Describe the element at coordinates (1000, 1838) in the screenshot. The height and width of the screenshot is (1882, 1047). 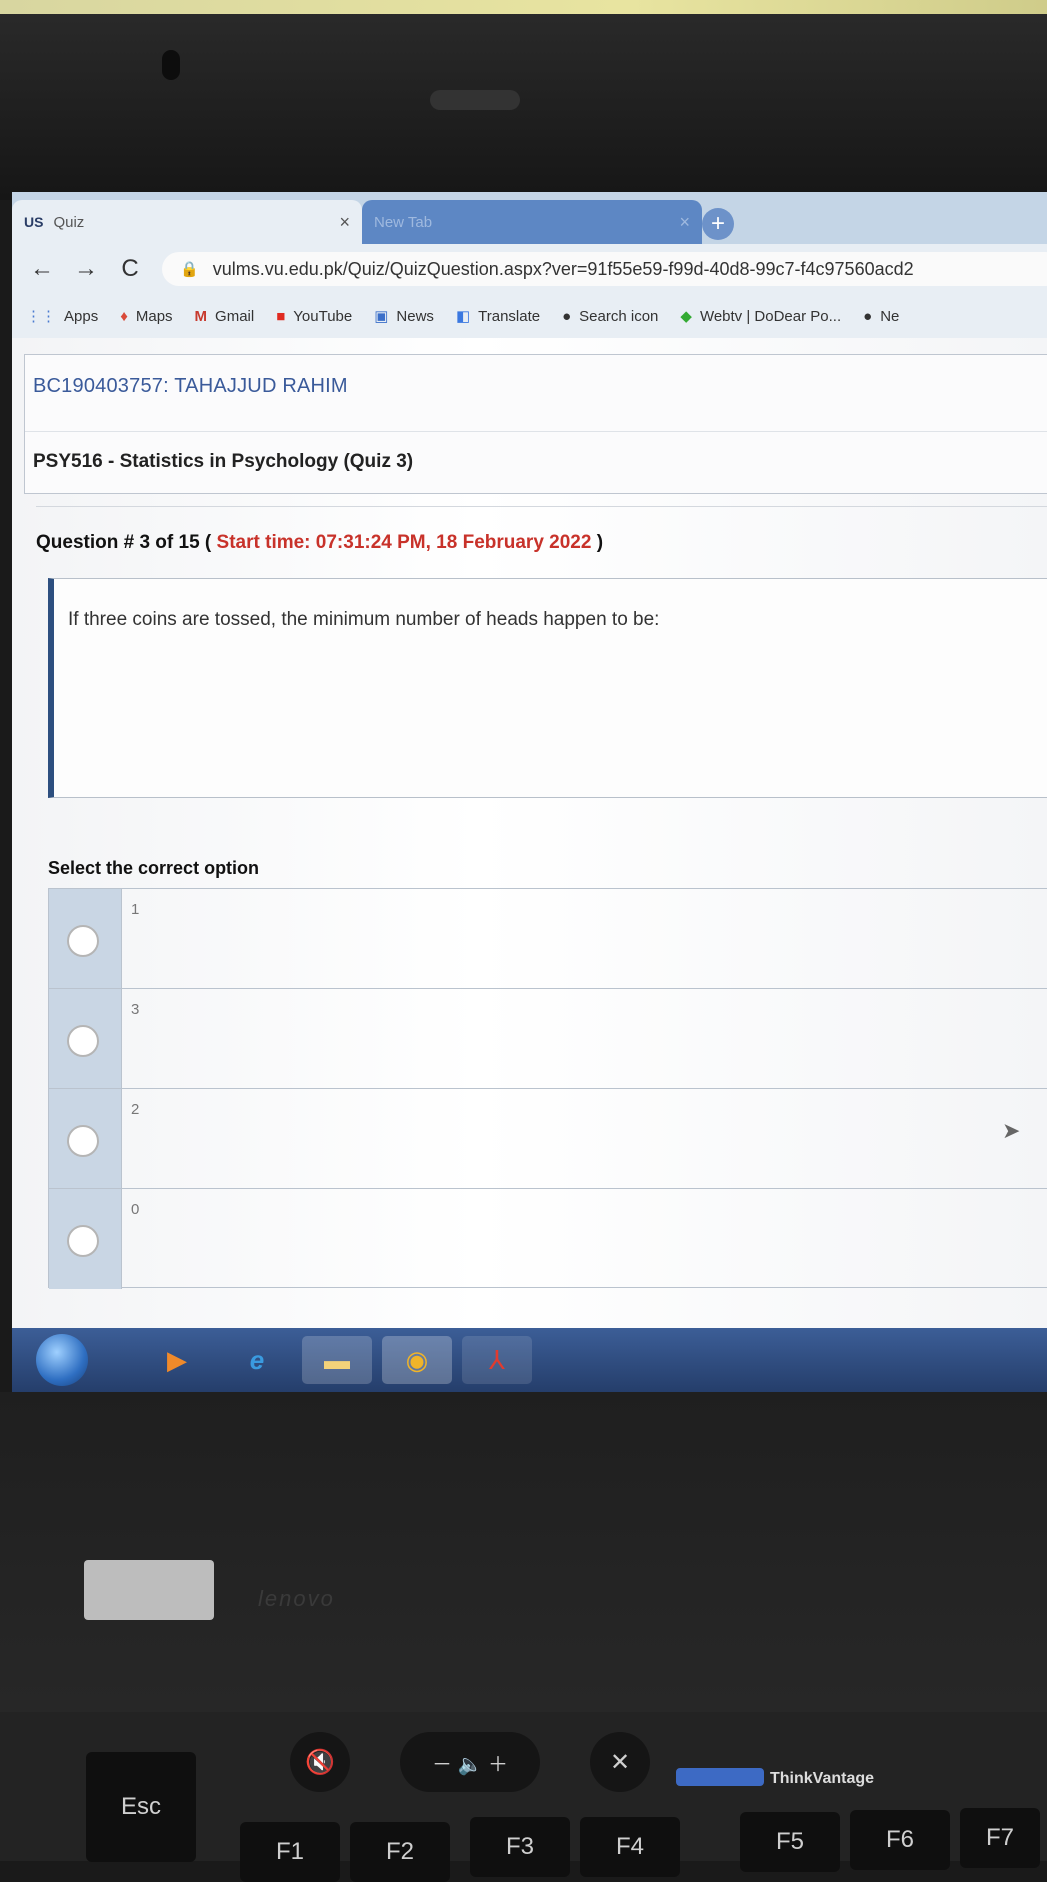
I see `key-f7: F7` at that location.